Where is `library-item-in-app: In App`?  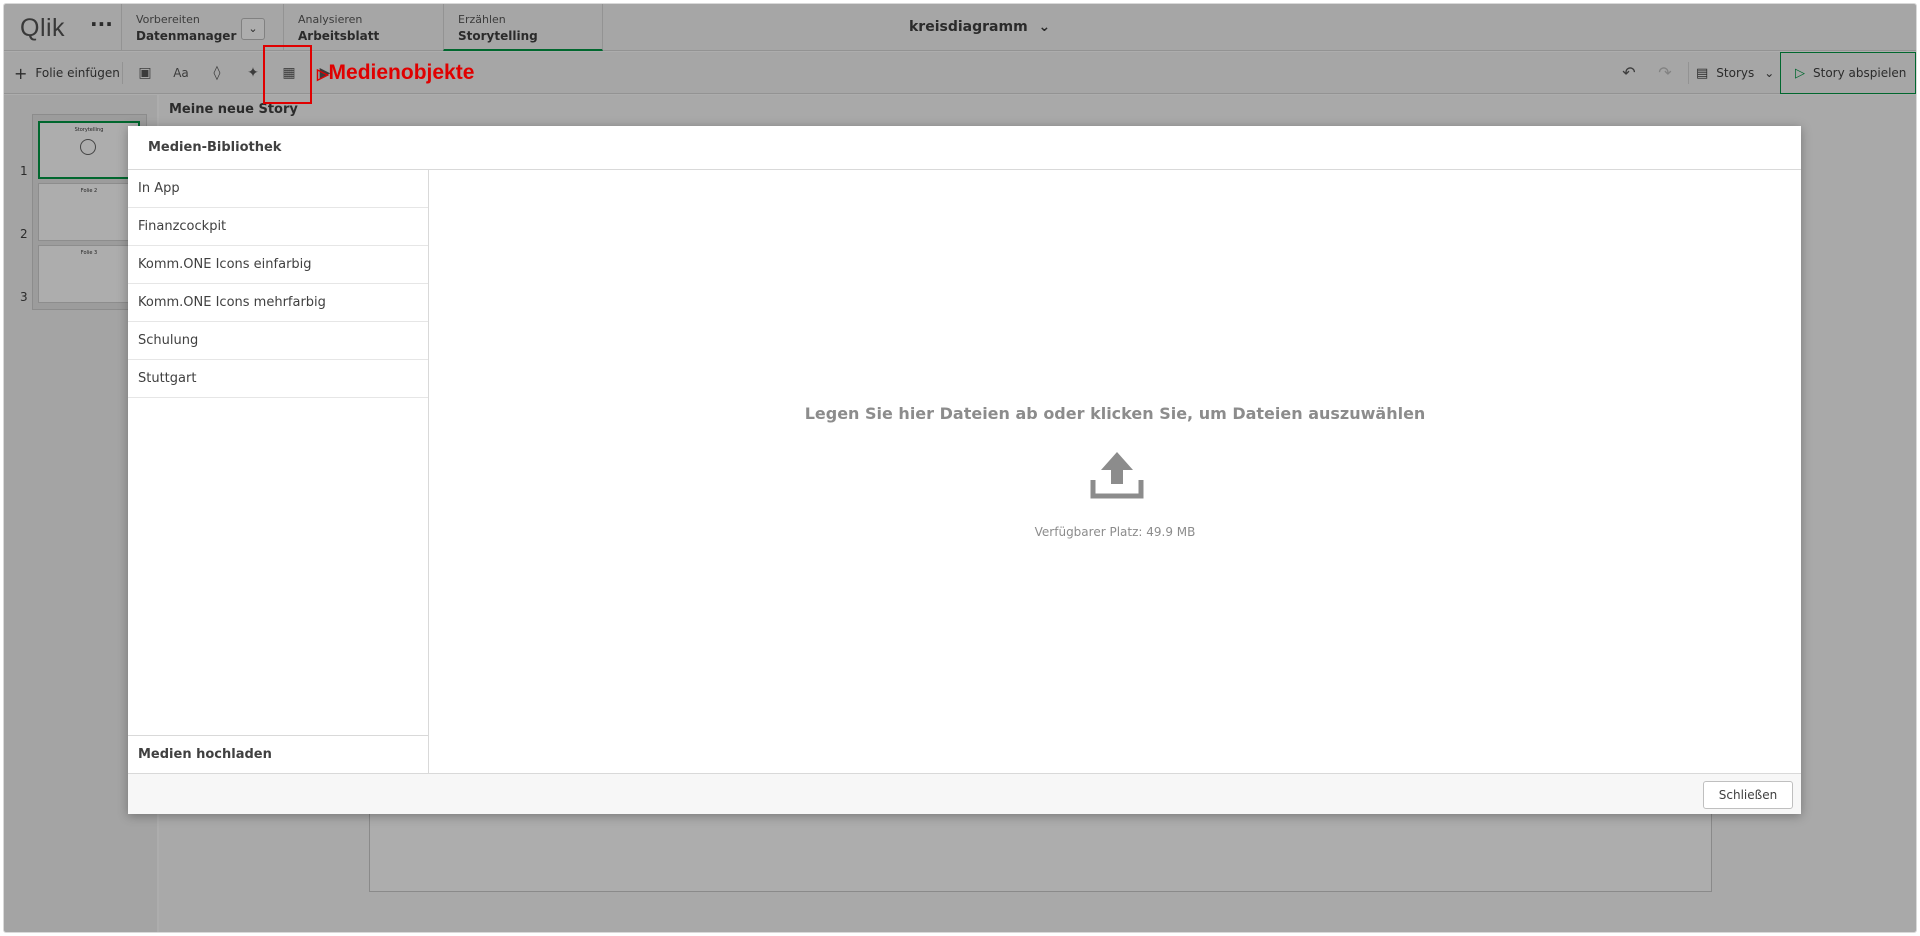
library-item-in-app: In App is located at coordinates (278, 189).